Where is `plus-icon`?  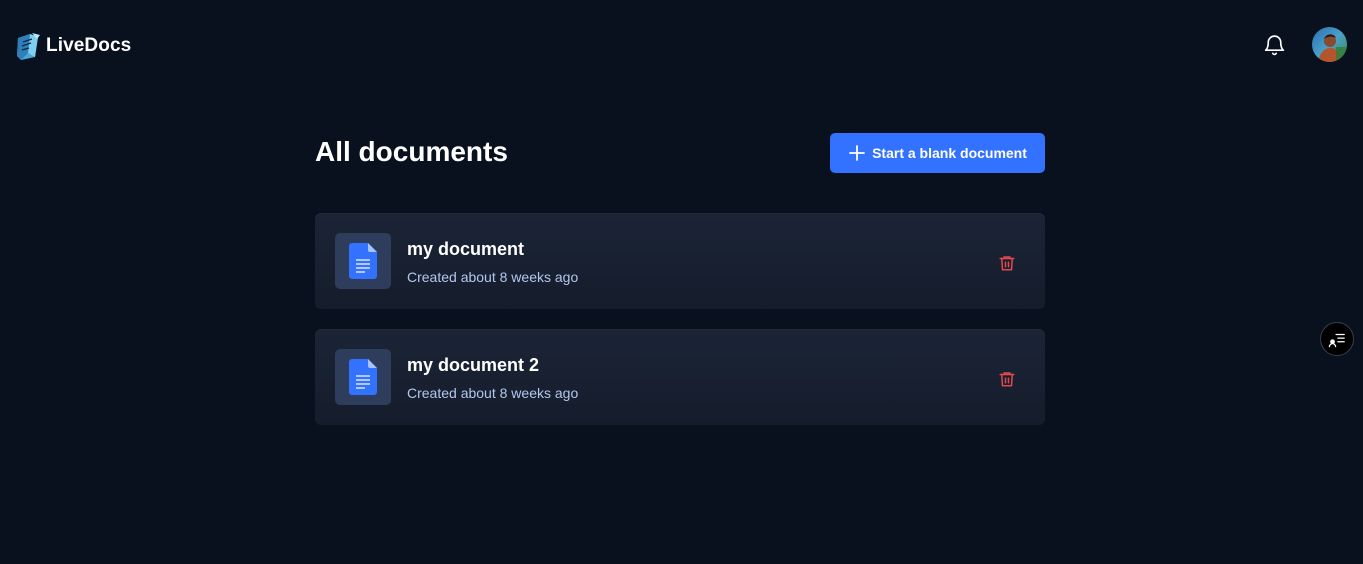
plus-icon is located at coordinates (857, 153).